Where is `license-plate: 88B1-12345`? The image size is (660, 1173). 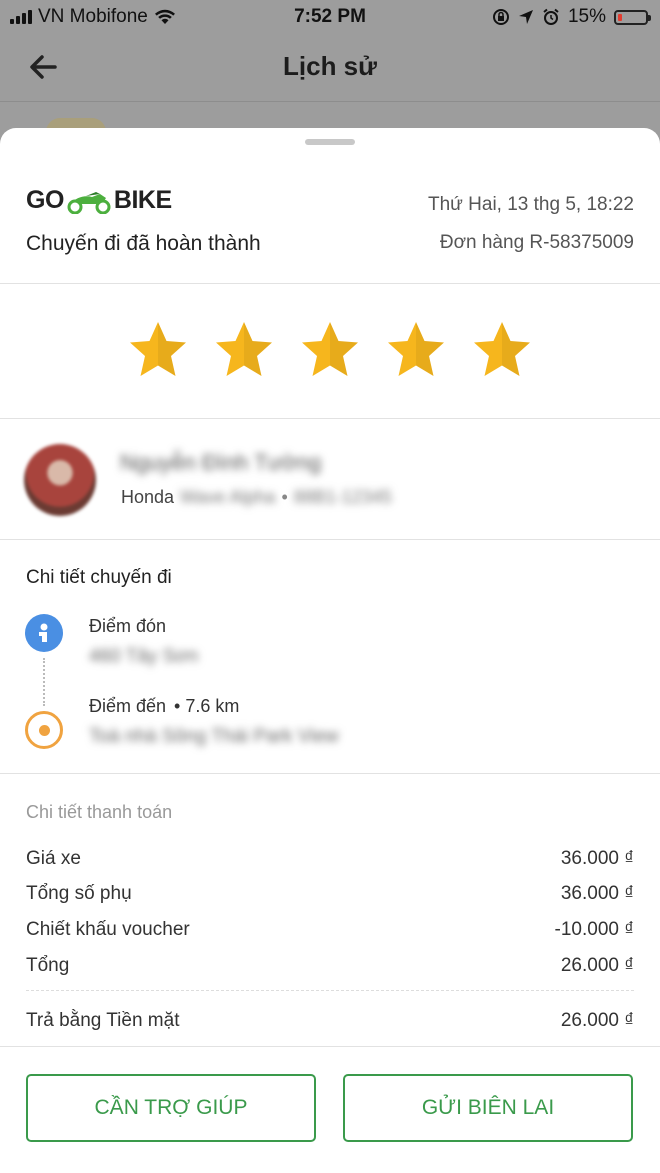
license-plate: 88B1-12345 is located at coordinates (342, 497).